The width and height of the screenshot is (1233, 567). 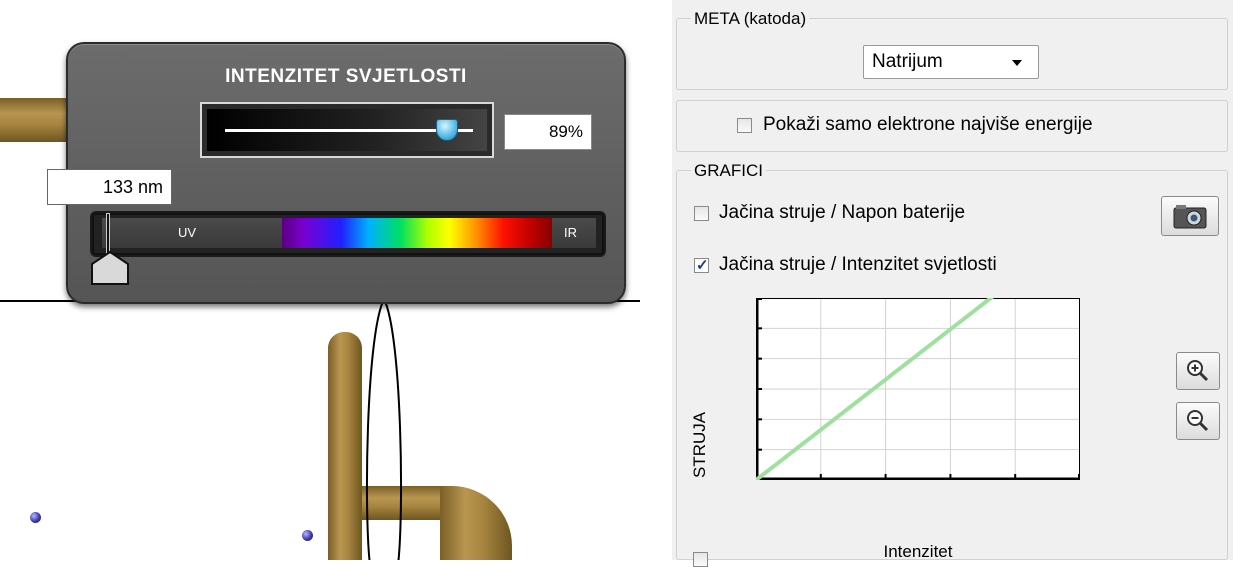 I want to click on show-high-energy-checkbox, so click(x=744, y=125).